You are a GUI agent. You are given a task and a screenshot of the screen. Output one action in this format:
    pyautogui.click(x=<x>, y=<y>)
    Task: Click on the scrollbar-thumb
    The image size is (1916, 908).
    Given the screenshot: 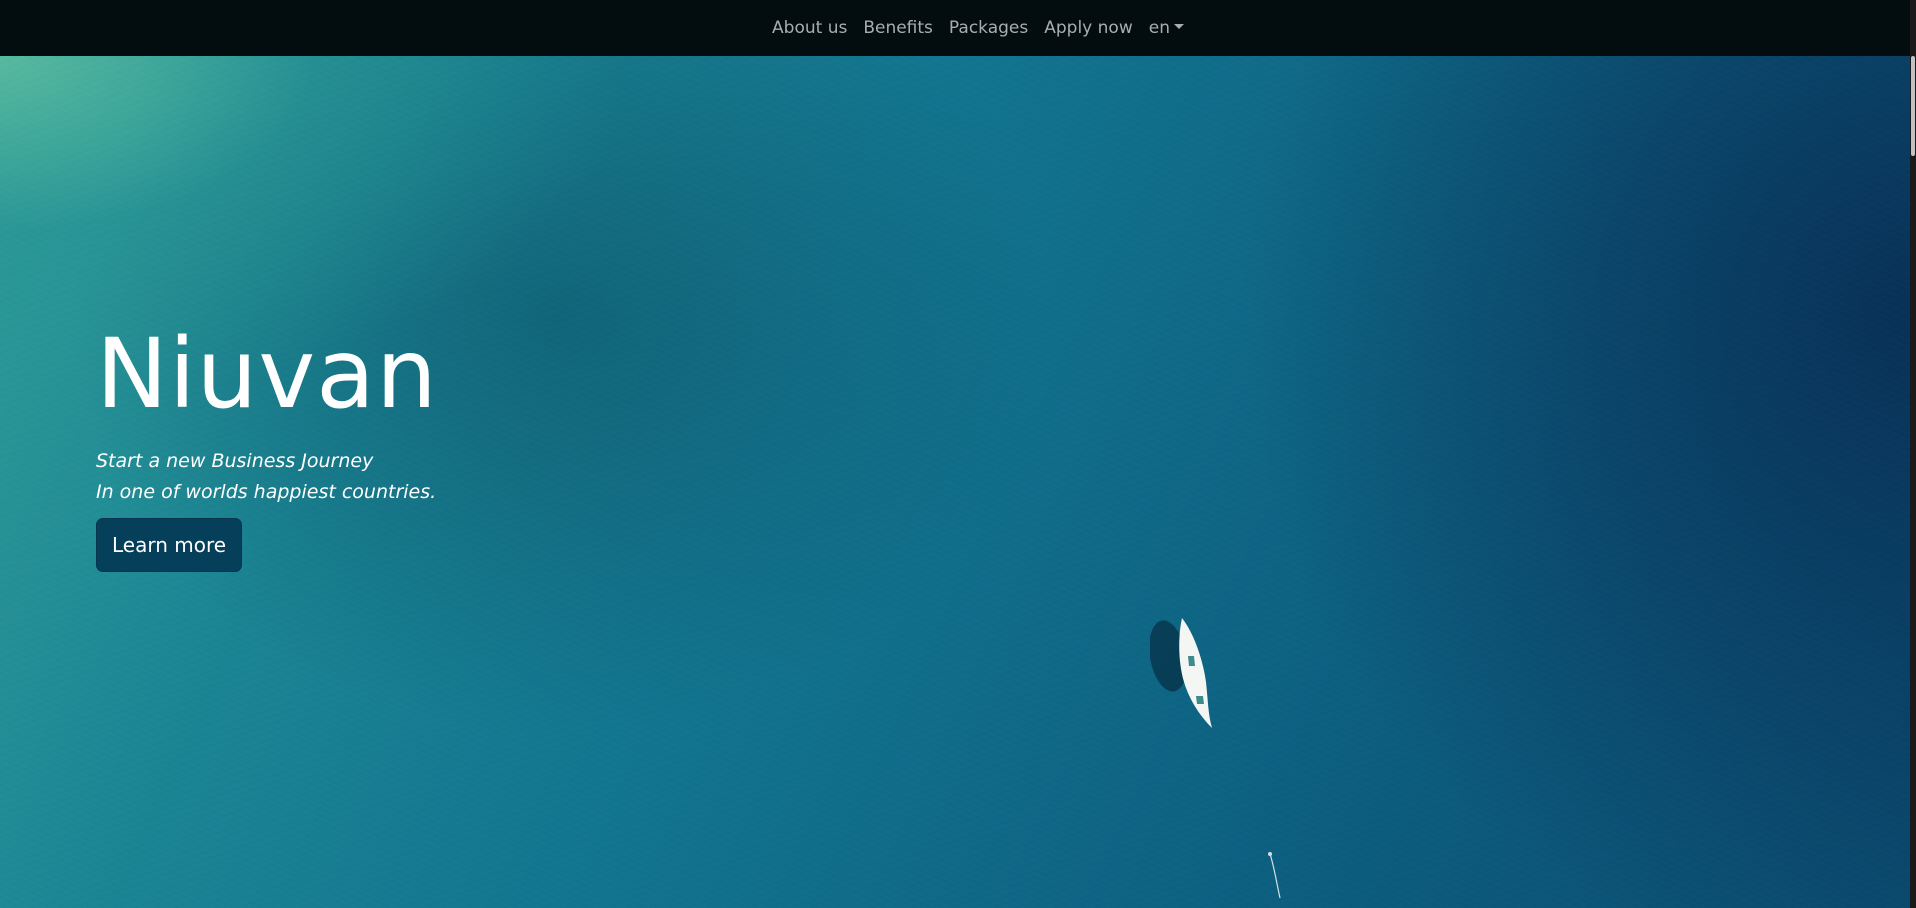 What is the action you would take?
    pyautogui.click(x=1913, y=106)
    